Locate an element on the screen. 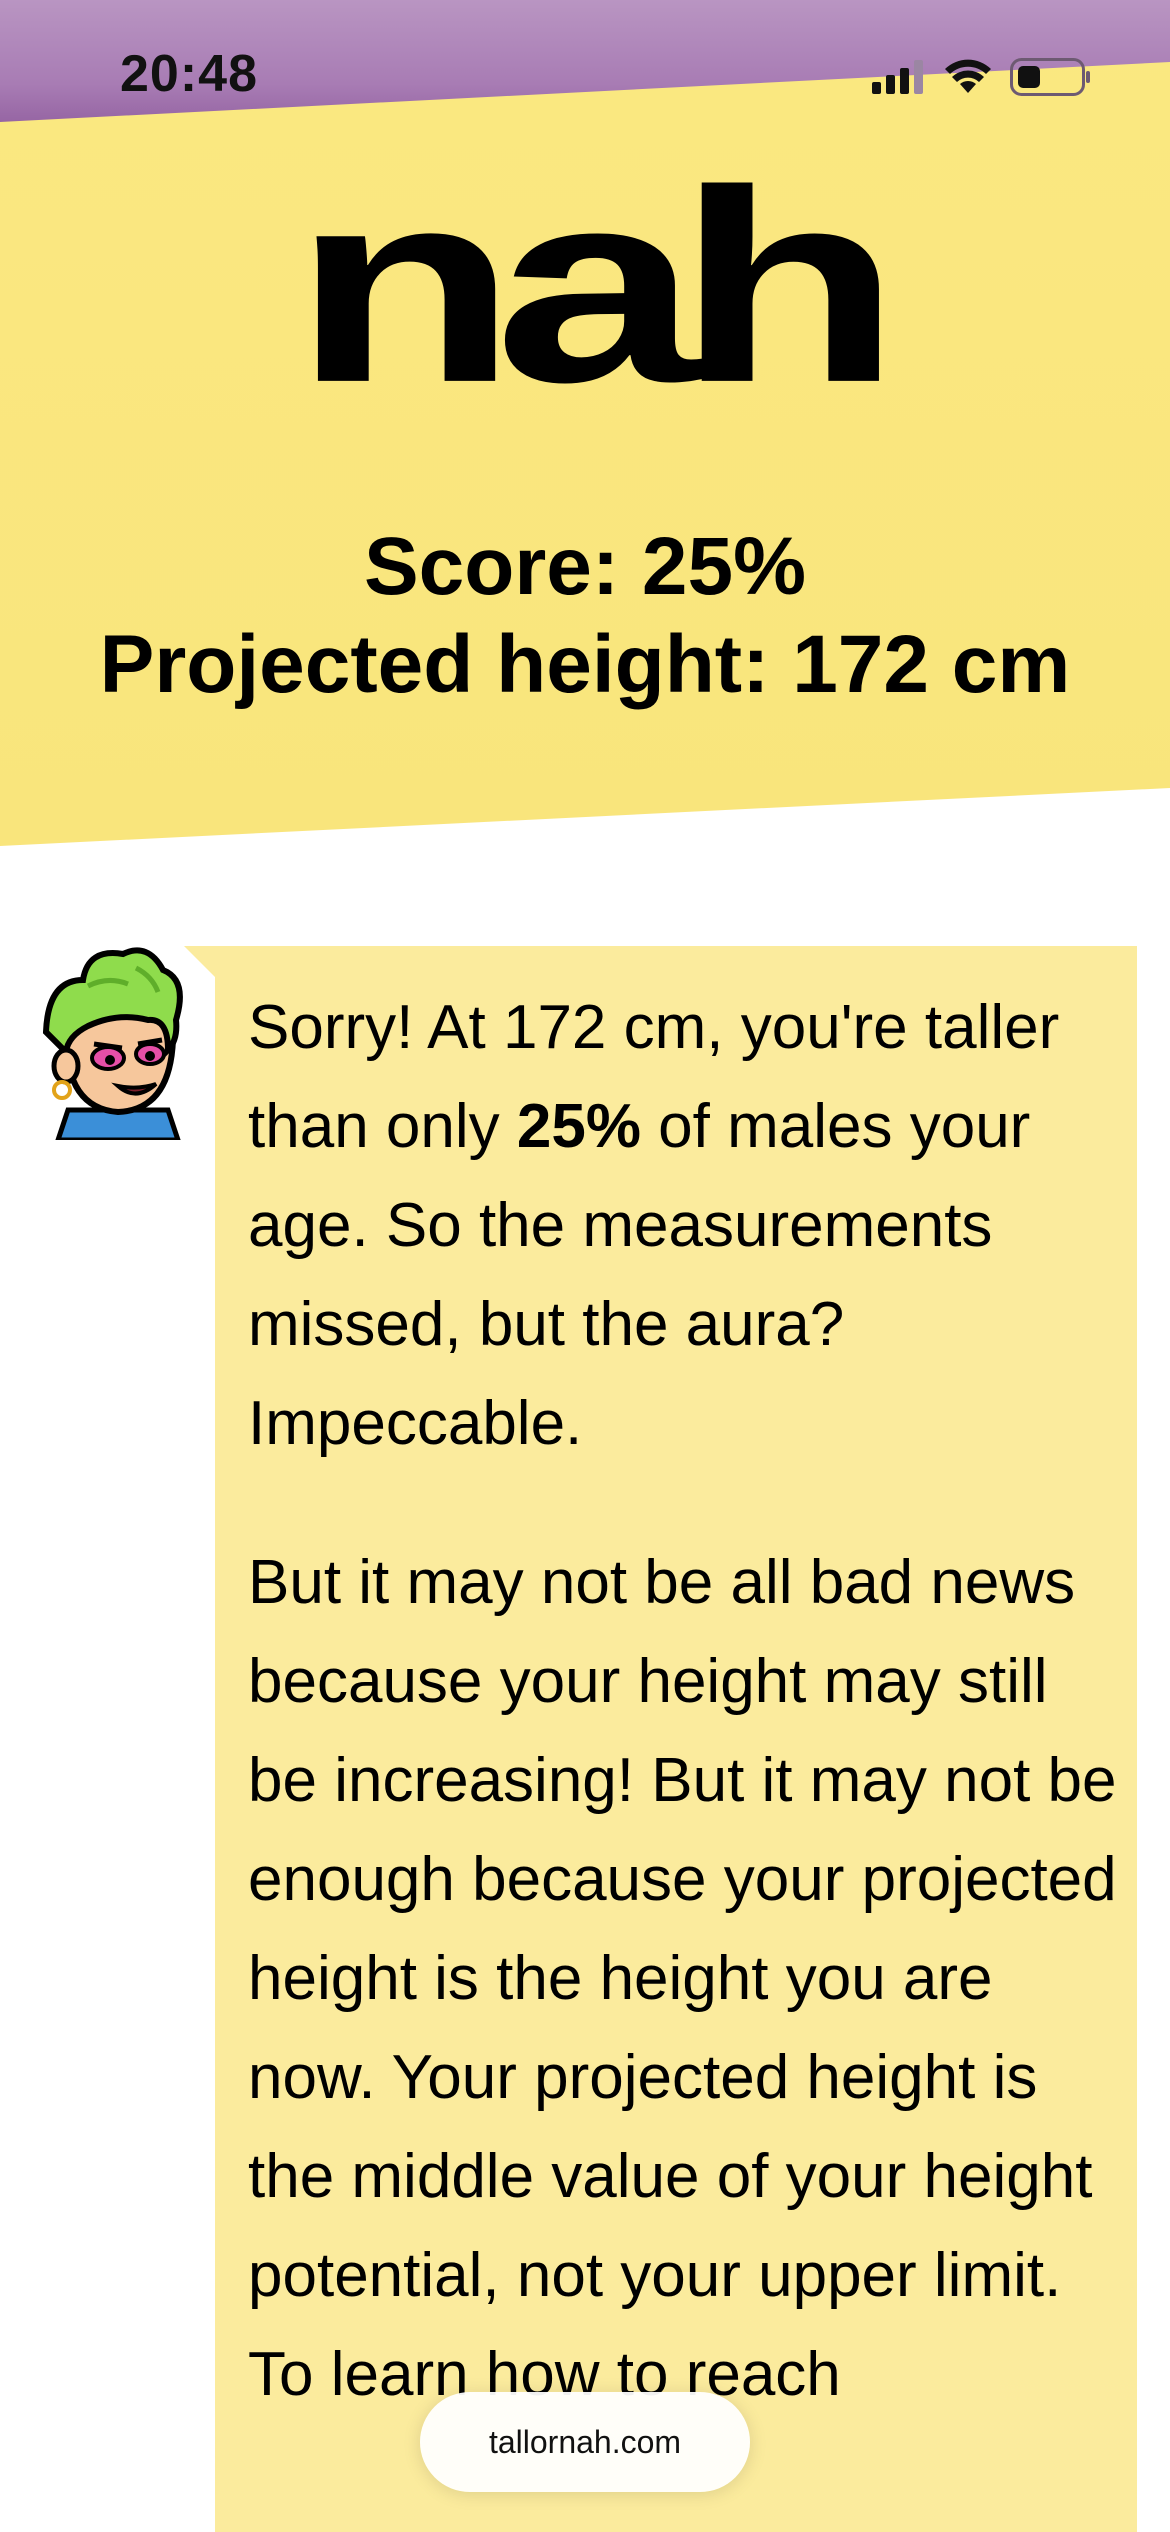 Image resolution: width=1170 pixels, height=2532 pixels. score-heading: Score: 25% is located at coordinates (585, 566).